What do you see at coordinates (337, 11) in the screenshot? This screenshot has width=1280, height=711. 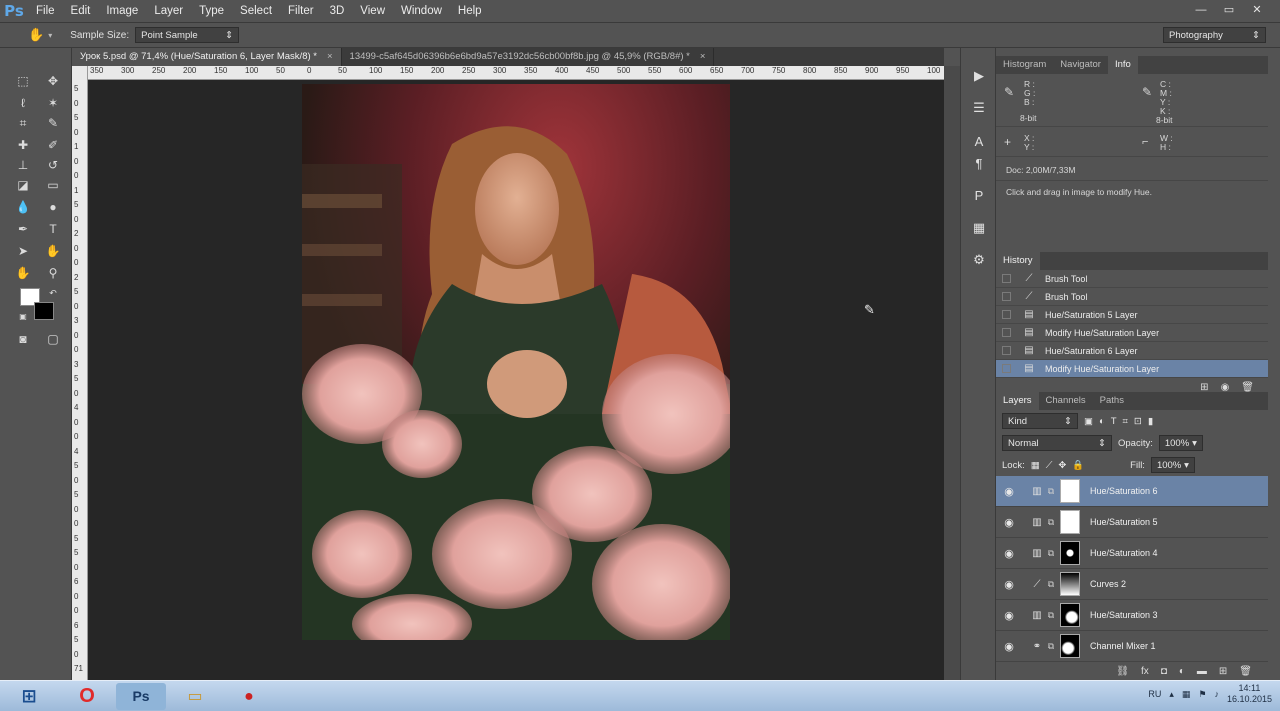 I see `menu-3d: 3D` at bounding box center [337, 11].